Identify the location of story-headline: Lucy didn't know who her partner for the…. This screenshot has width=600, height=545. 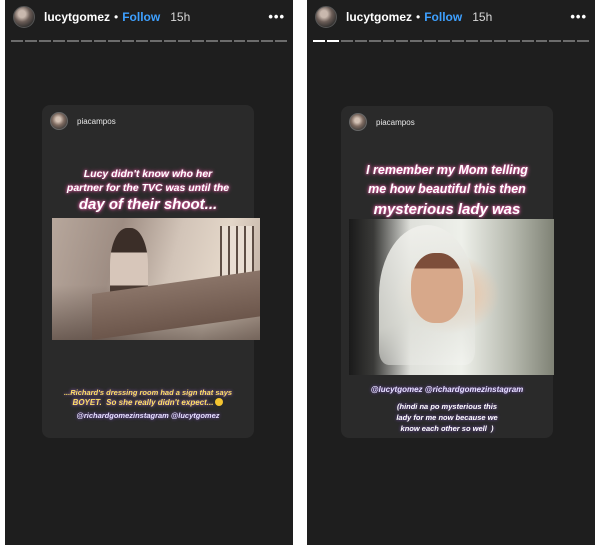
(148, 191).